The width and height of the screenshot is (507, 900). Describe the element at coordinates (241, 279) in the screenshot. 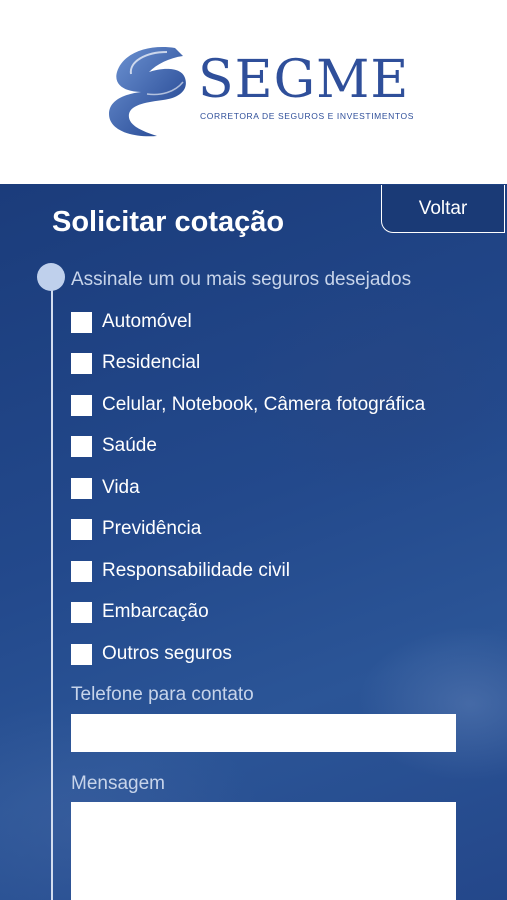

I see `insurance-prompt: Assinale um ou mais seguros desejados` at that location.